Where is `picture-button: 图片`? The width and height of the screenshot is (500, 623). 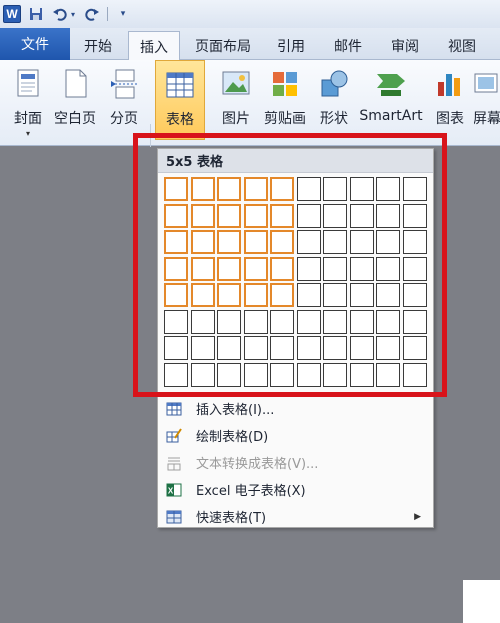
picture-button: 图片 is located at coordinates (236, 94).